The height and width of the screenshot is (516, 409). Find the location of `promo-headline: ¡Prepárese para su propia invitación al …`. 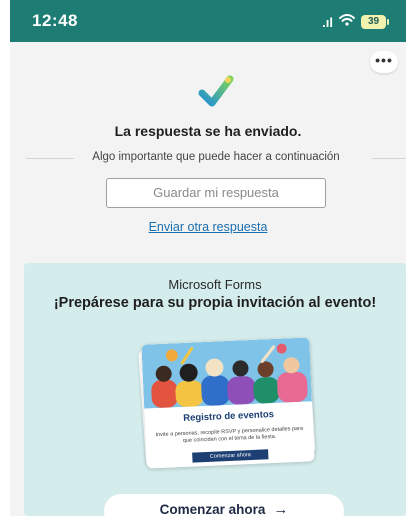

promo-headline: ¡Prepárese para su propia invitación al … is located at coordinates (215, 303).